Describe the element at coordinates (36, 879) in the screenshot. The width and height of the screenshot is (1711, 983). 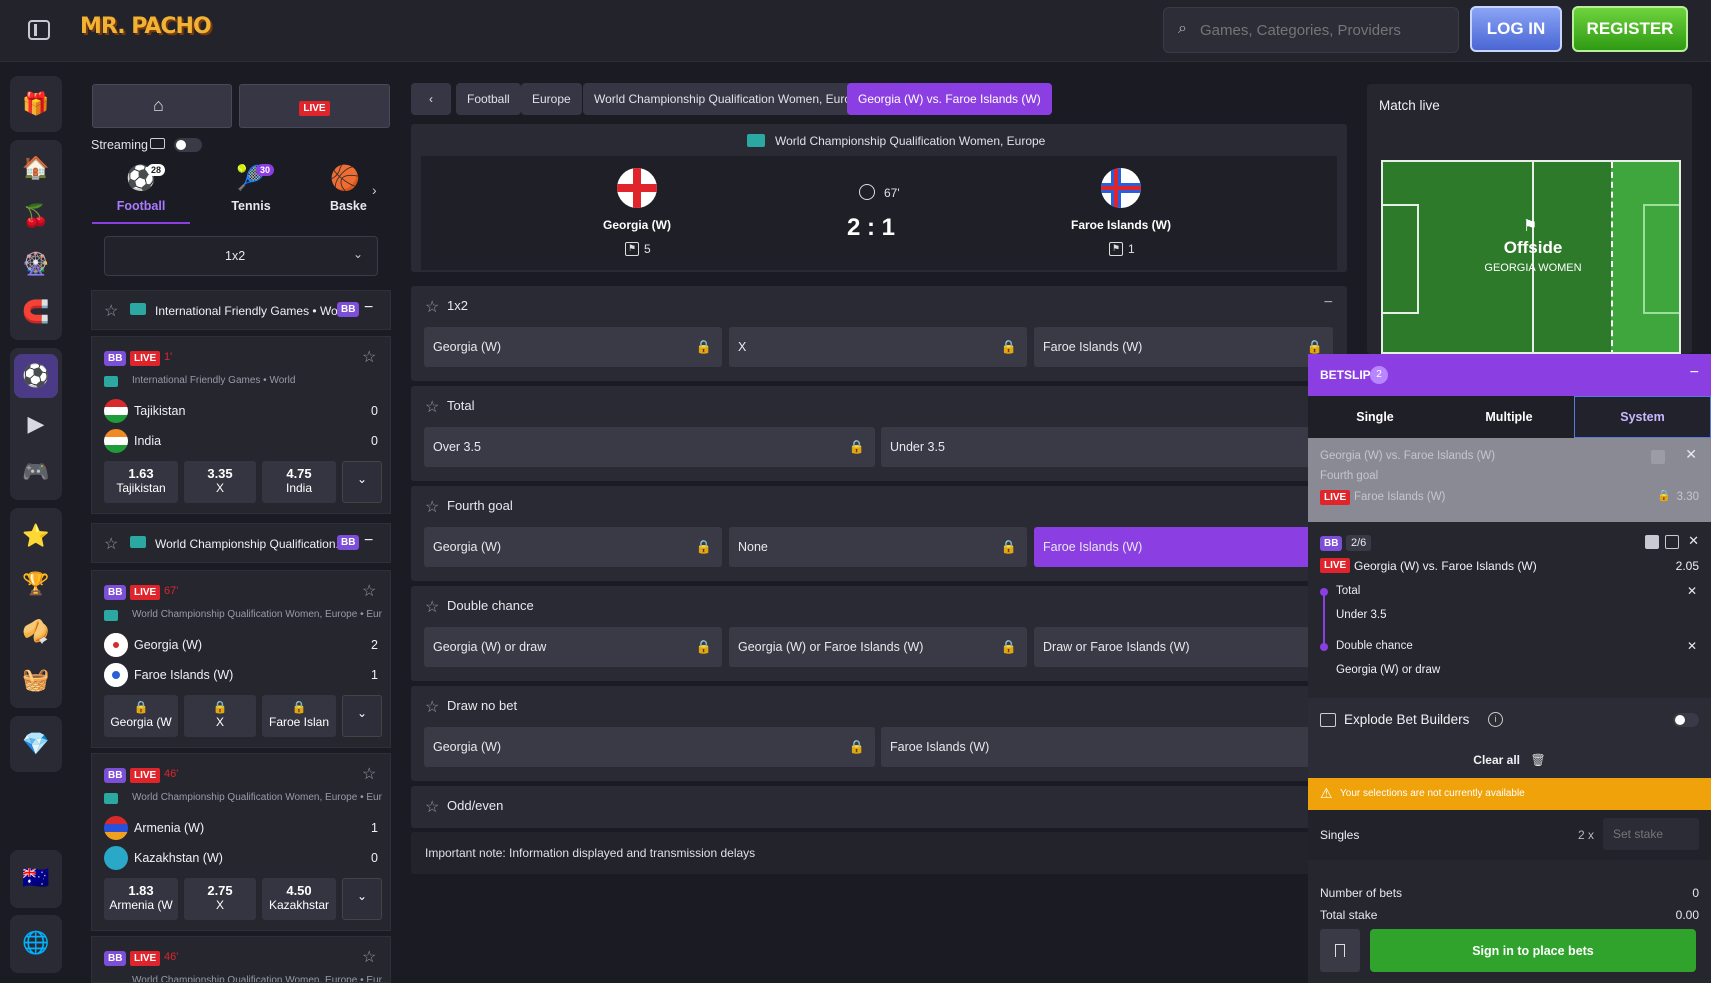
I see `language-flag-button: 🇦🇺` at that location.